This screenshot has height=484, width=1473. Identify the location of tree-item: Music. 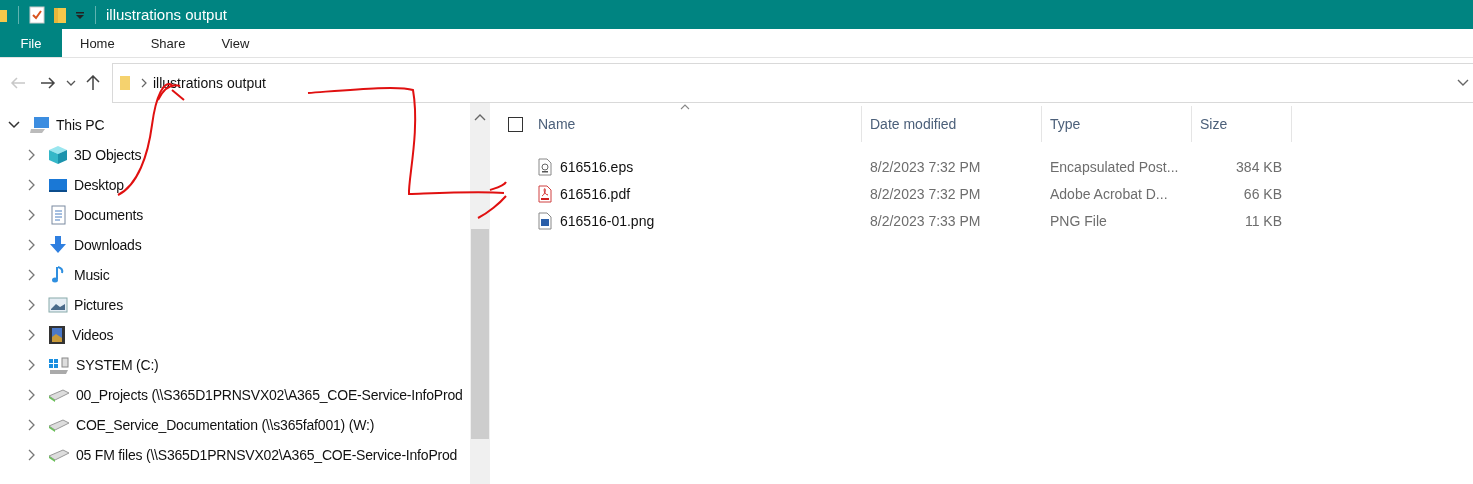
(235, 275).